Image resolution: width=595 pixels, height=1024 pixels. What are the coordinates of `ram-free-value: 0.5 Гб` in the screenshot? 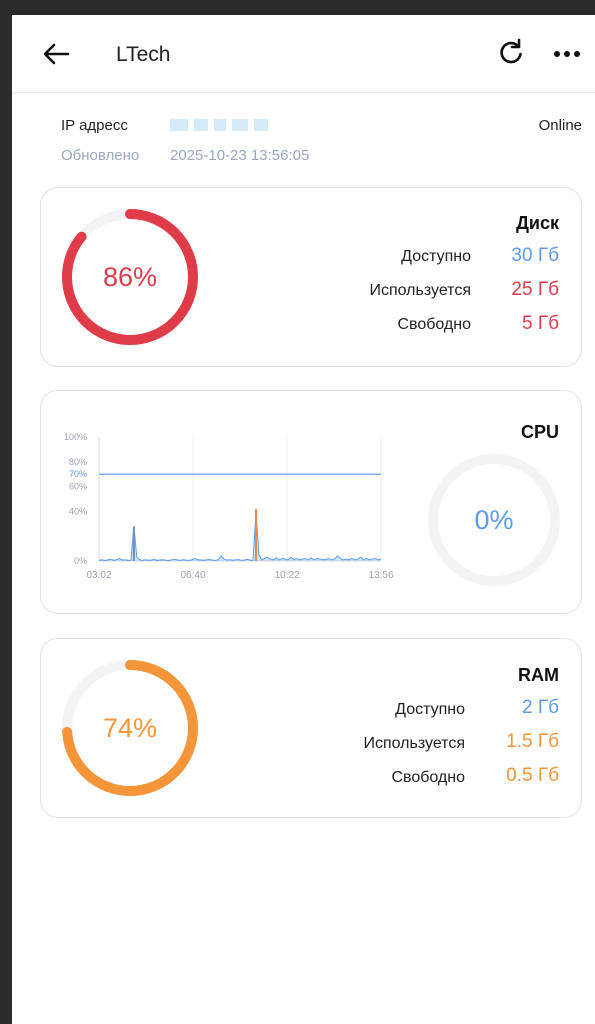 It's located at (532, 775).